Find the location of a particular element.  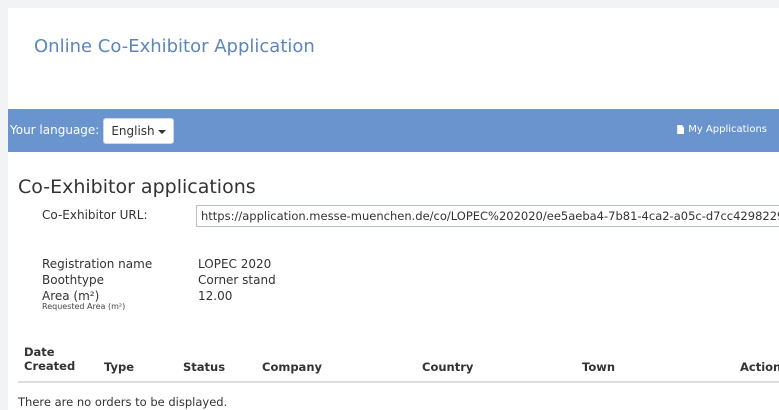

column-header-date-line1: Date is located at coordinates (39, 352).